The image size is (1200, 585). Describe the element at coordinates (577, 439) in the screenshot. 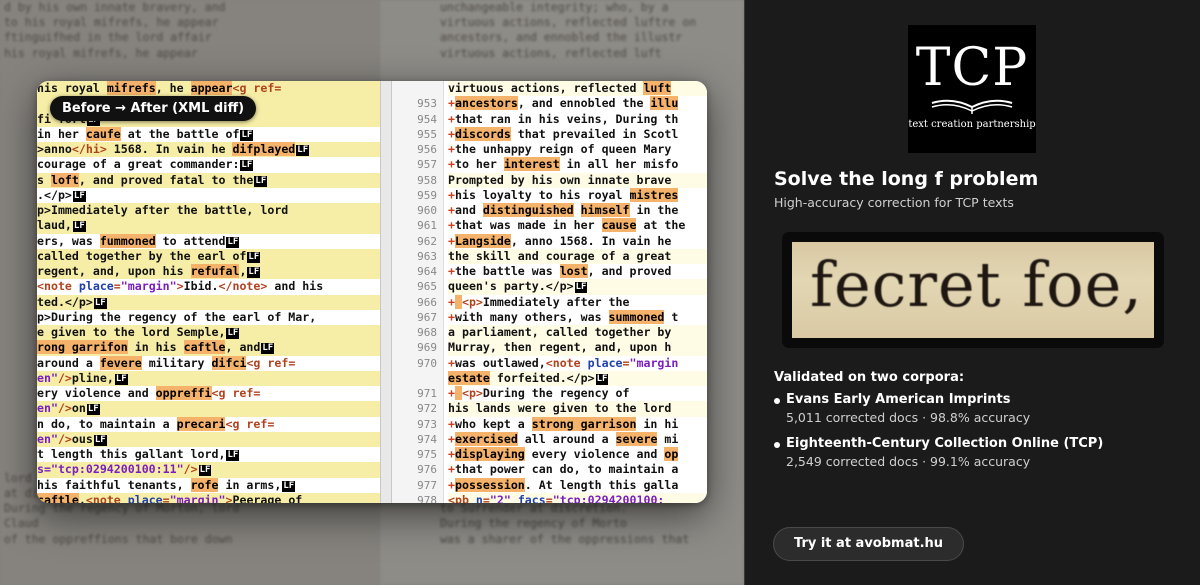

I see `code-line: +exercised all around a severe mi` at that location.